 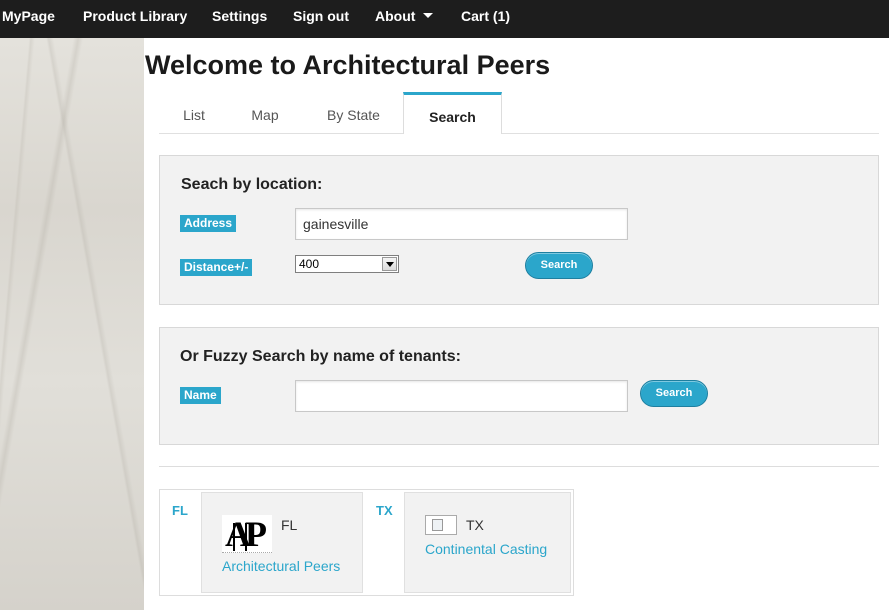 I want to click on result-card: AP FL Architectural Peers, so click(x=282, y=542).